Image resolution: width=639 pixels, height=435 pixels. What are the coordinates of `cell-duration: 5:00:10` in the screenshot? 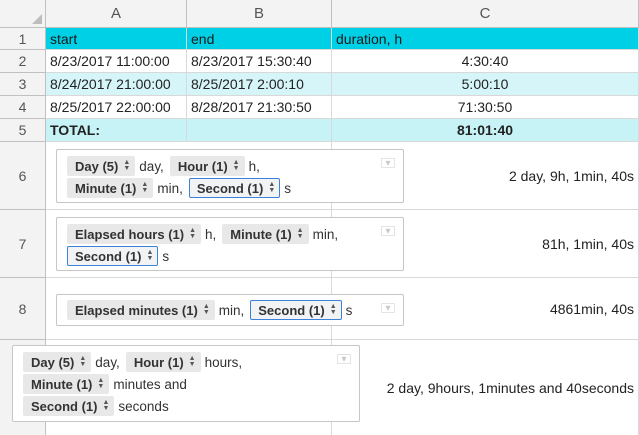 It's located at (485, 84).